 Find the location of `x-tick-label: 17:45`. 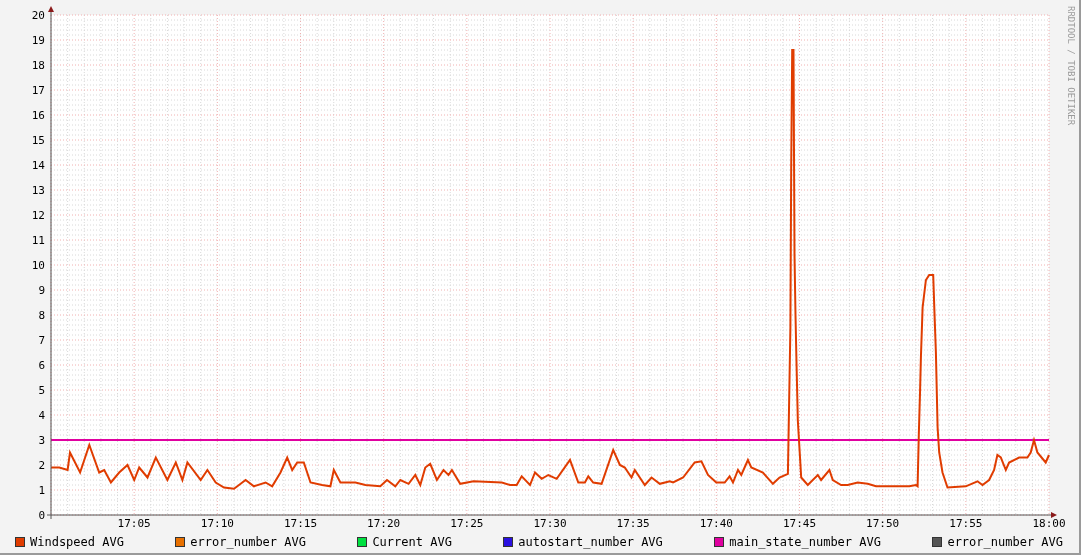

x-tick-label: 17:45 is located at coordinates (799, 523).